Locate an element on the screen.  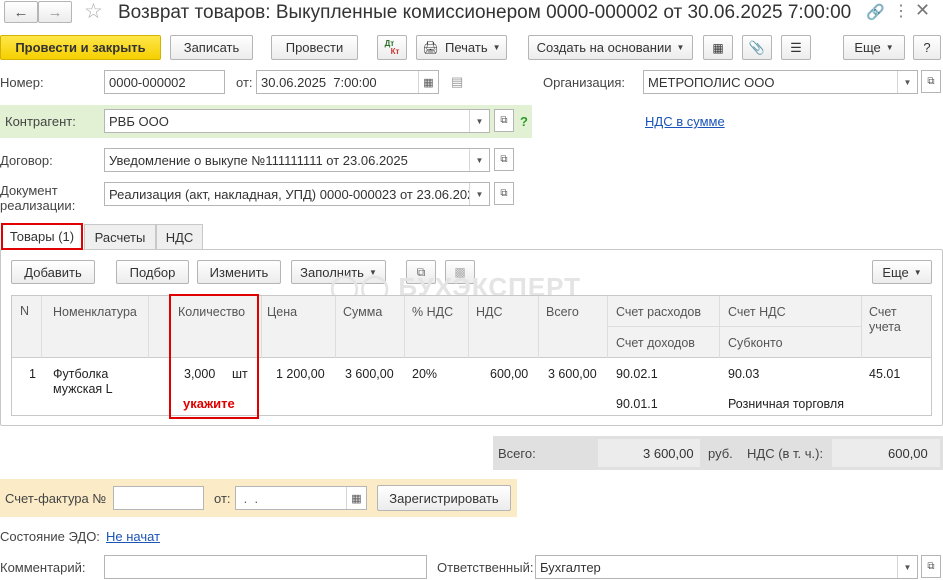
col-vat: НДС is located at coordinates (489, 312).